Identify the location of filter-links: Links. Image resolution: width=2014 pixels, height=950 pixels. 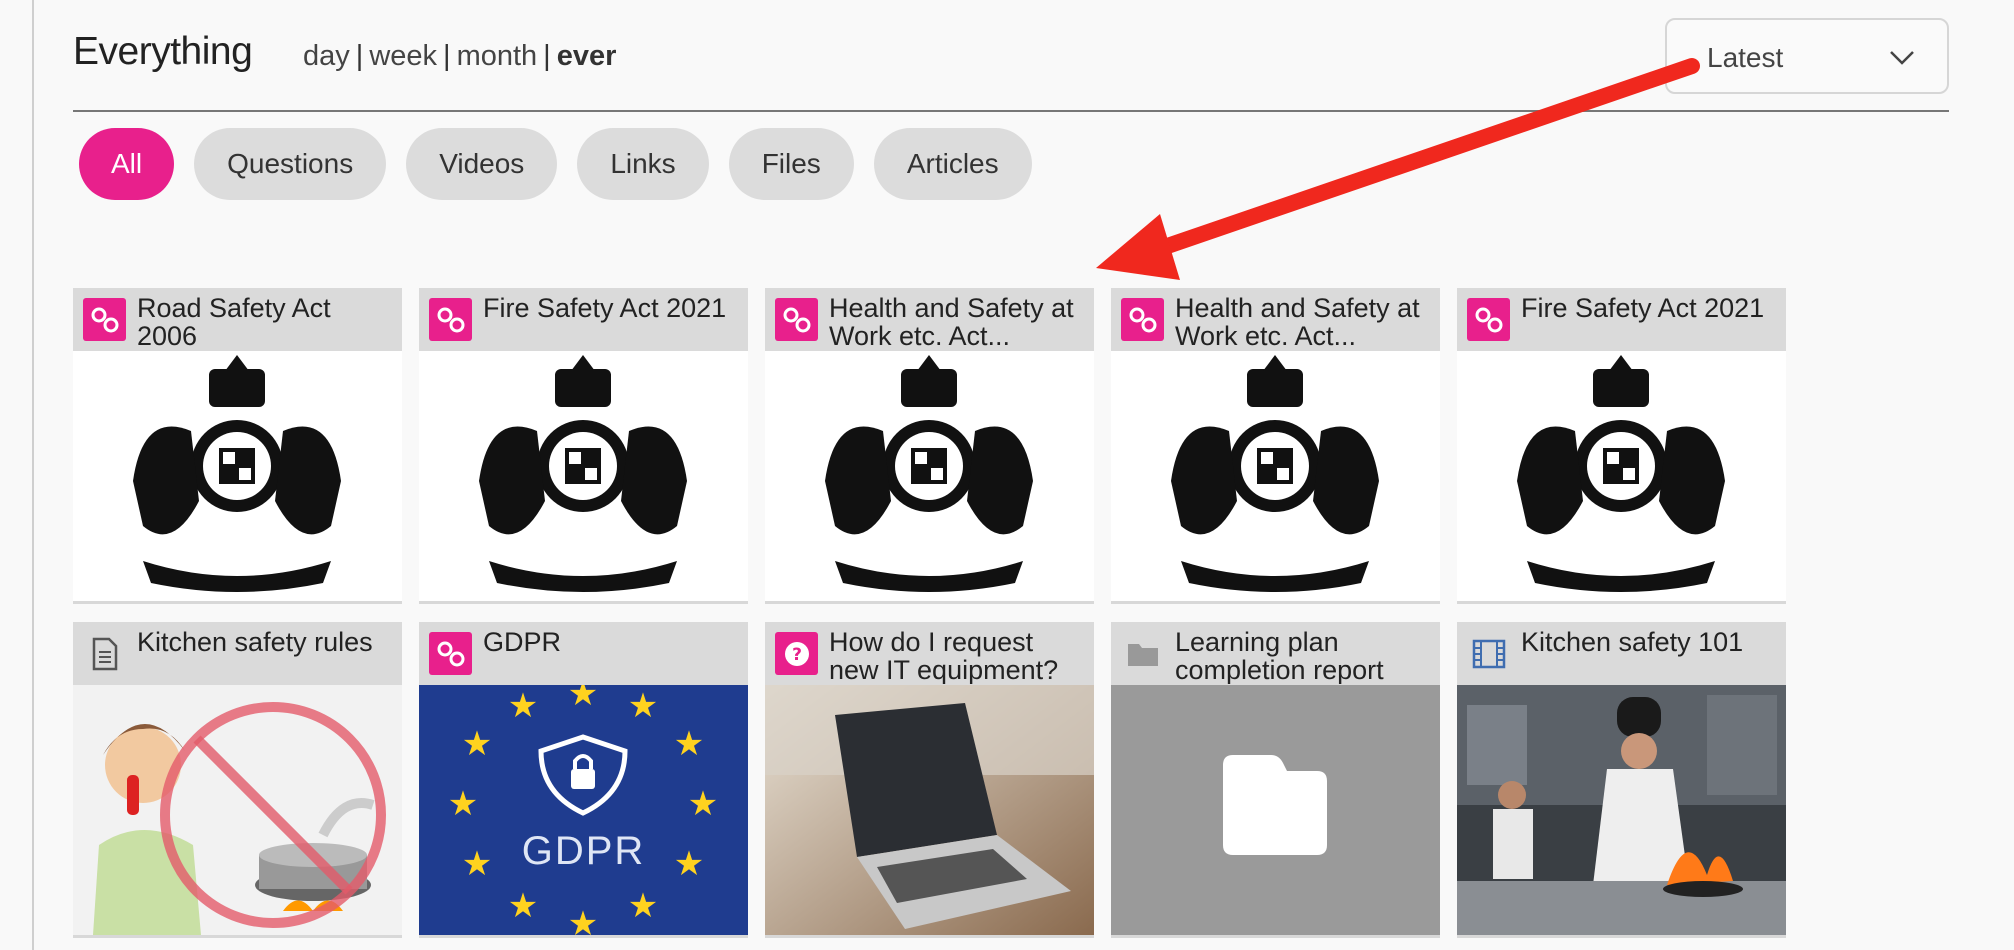
(643, 164).